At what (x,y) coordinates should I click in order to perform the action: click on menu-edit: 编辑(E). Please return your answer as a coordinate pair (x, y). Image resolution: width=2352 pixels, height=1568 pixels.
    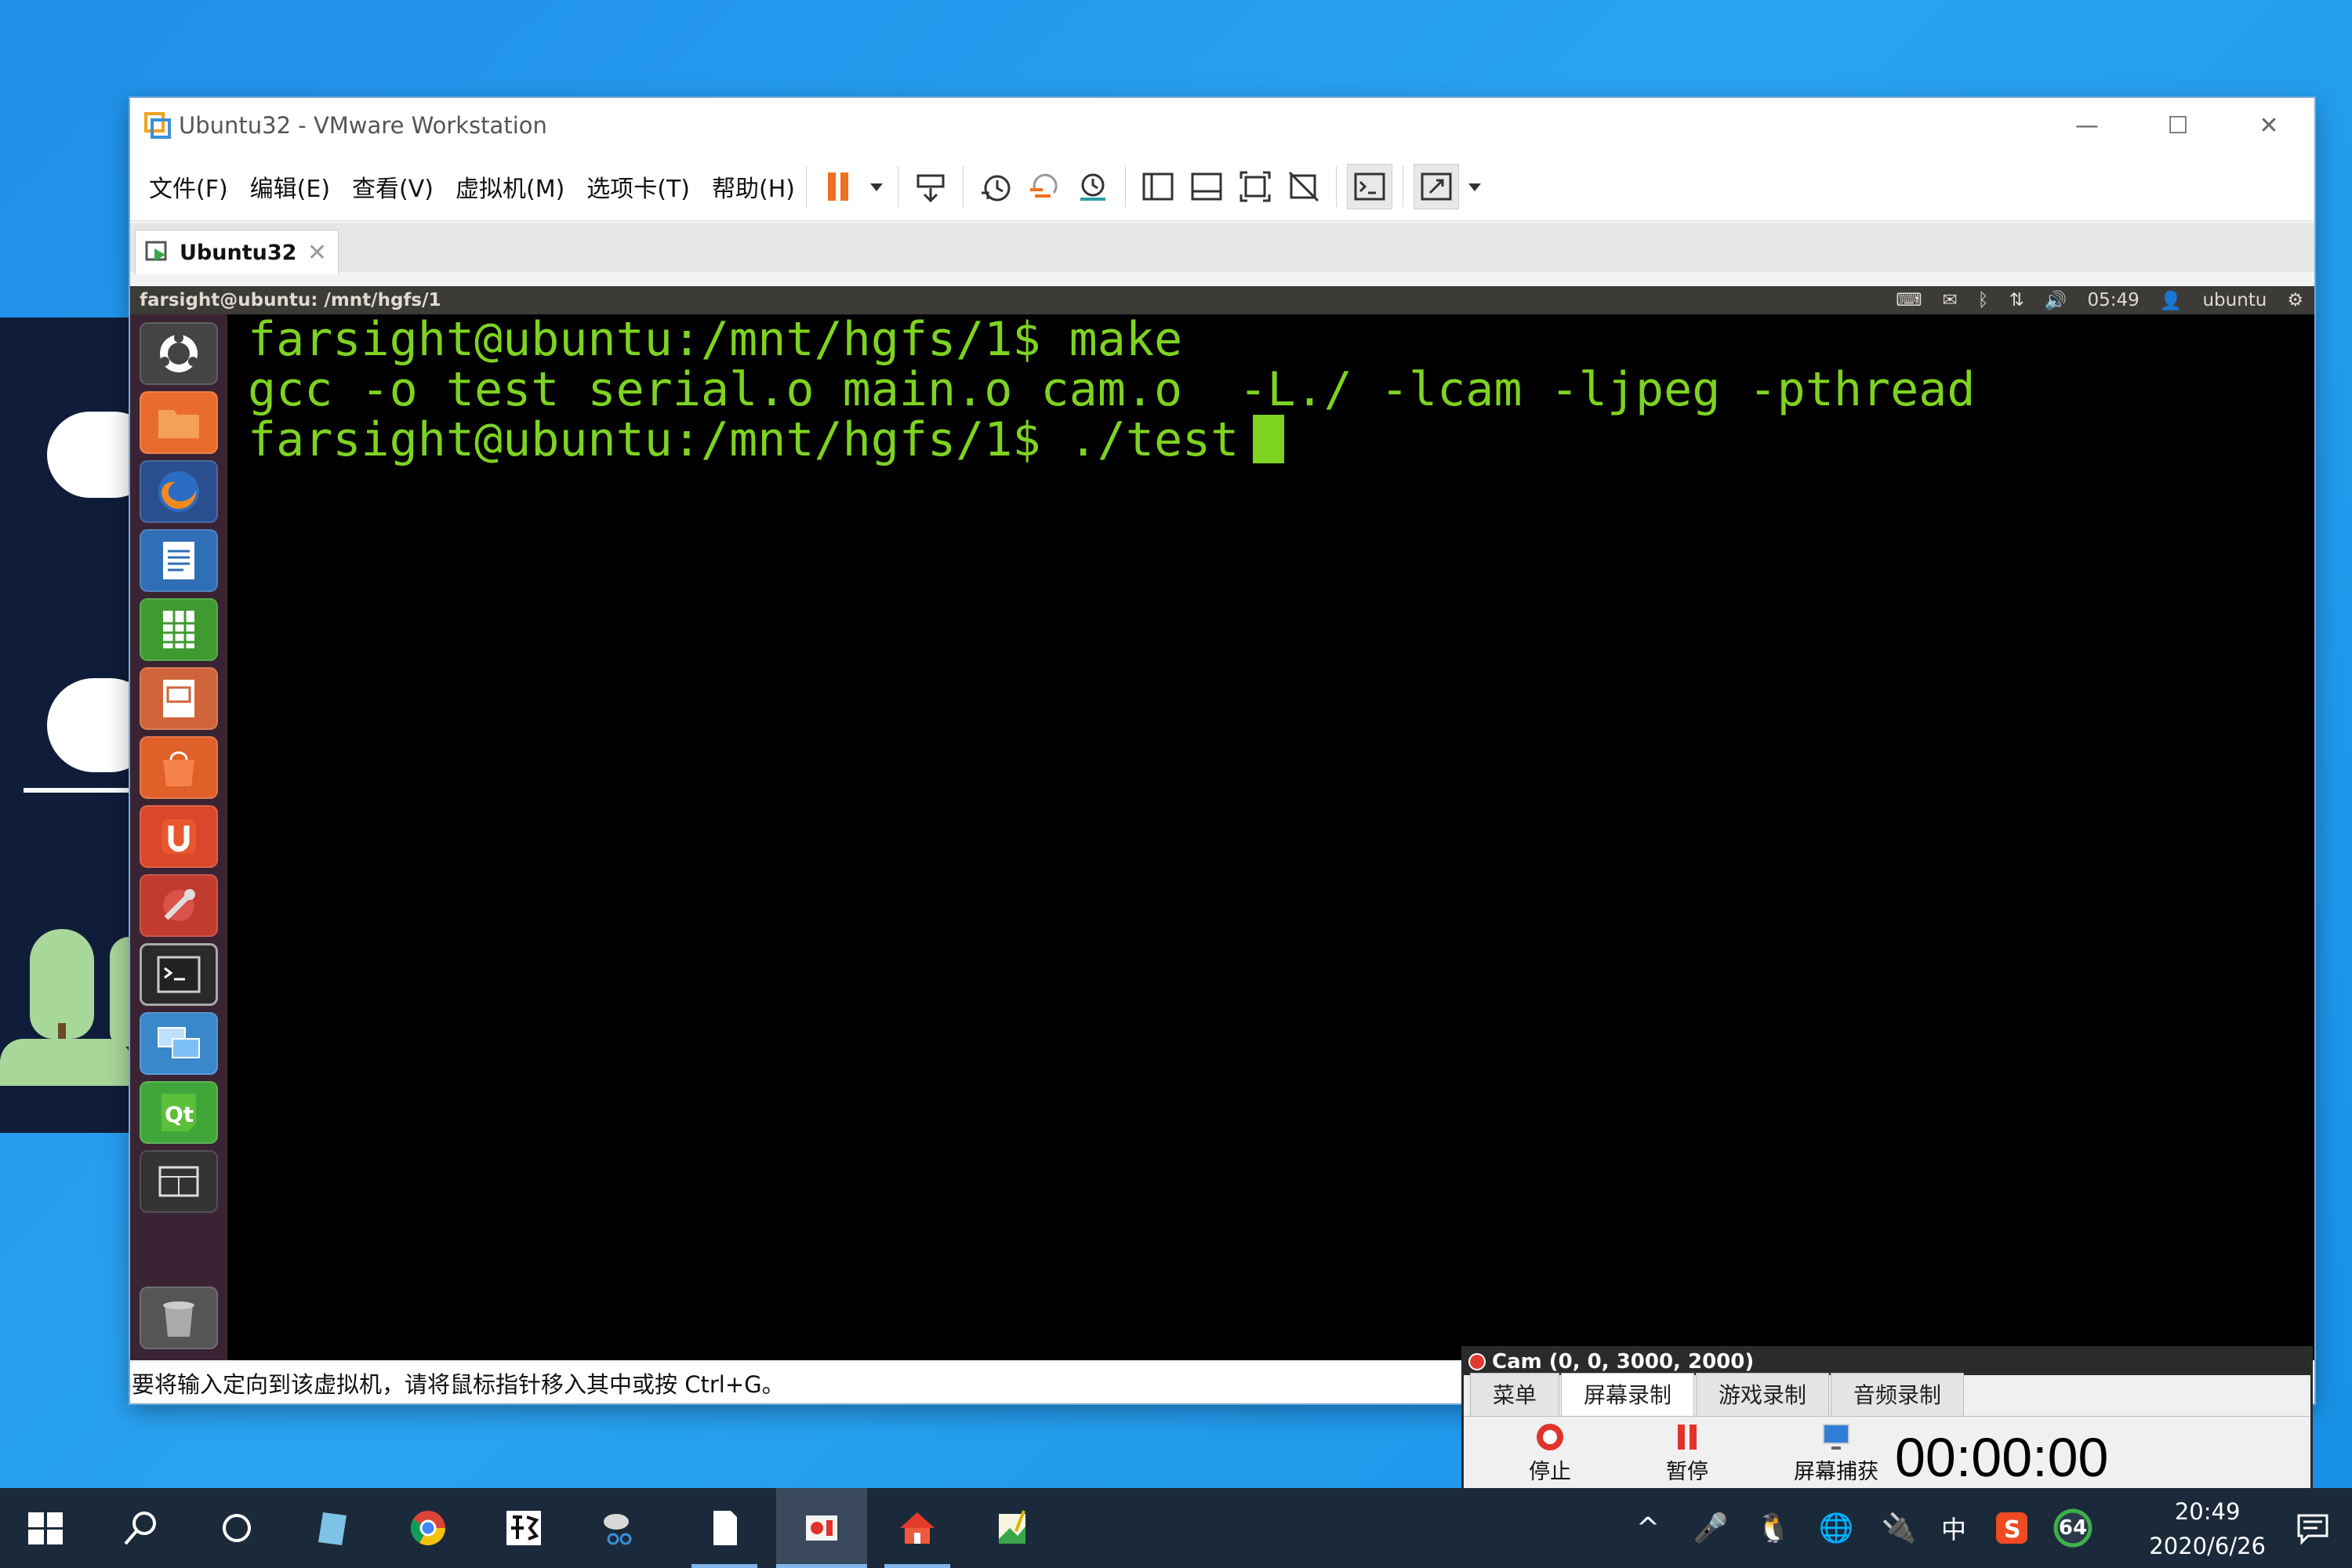
    Looking at the image, I should click on (290, 186).